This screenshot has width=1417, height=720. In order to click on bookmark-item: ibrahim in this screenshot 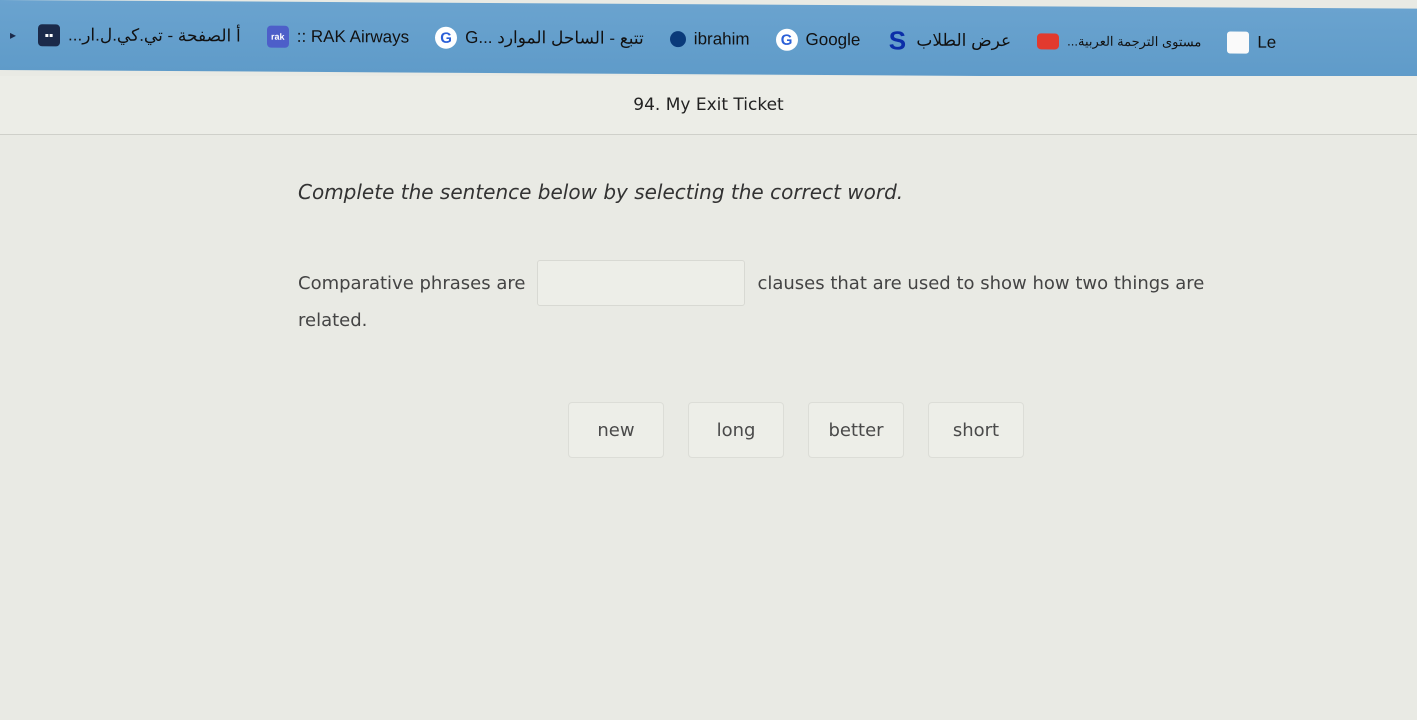, I will do `click(709, 39)`.